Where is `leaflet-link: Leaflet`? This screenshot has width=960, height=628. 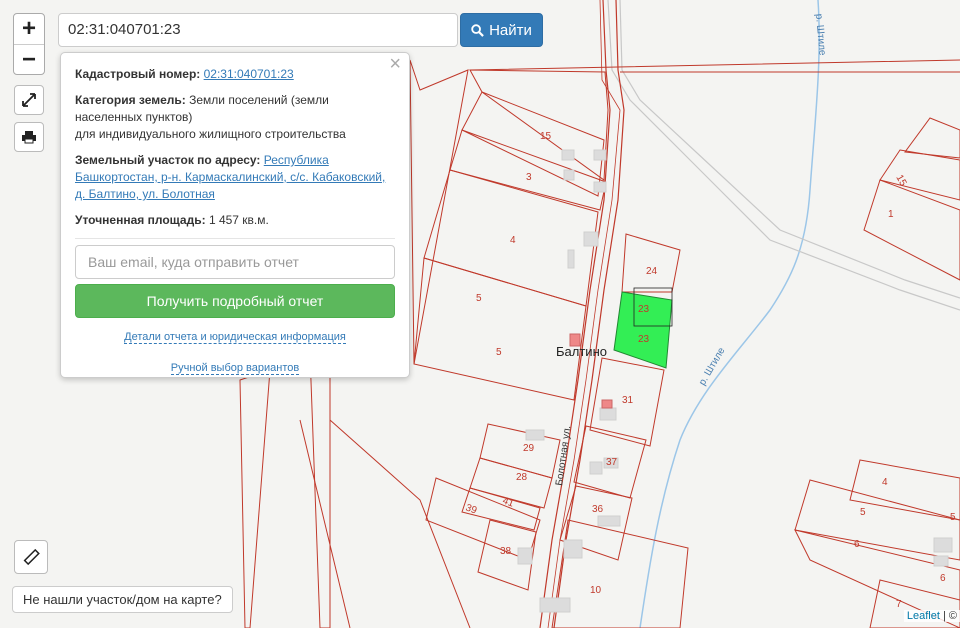
leaflet-link: Leaflet is located at coordinates (923, 616).